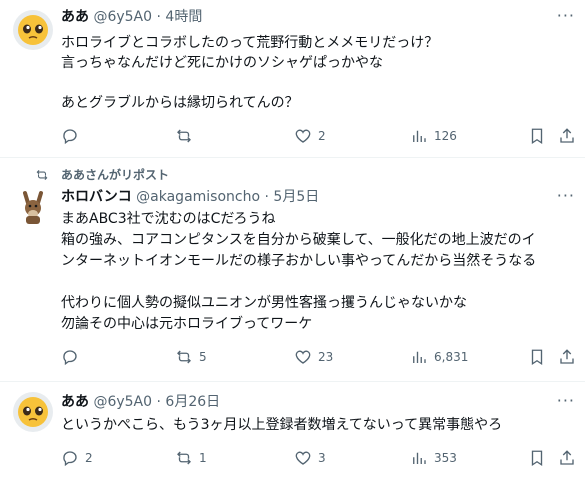  Describe the element at coordinates (115, 175) in the screenshot. I see `repost-banner-label: ああさんがリポスト` at that location.